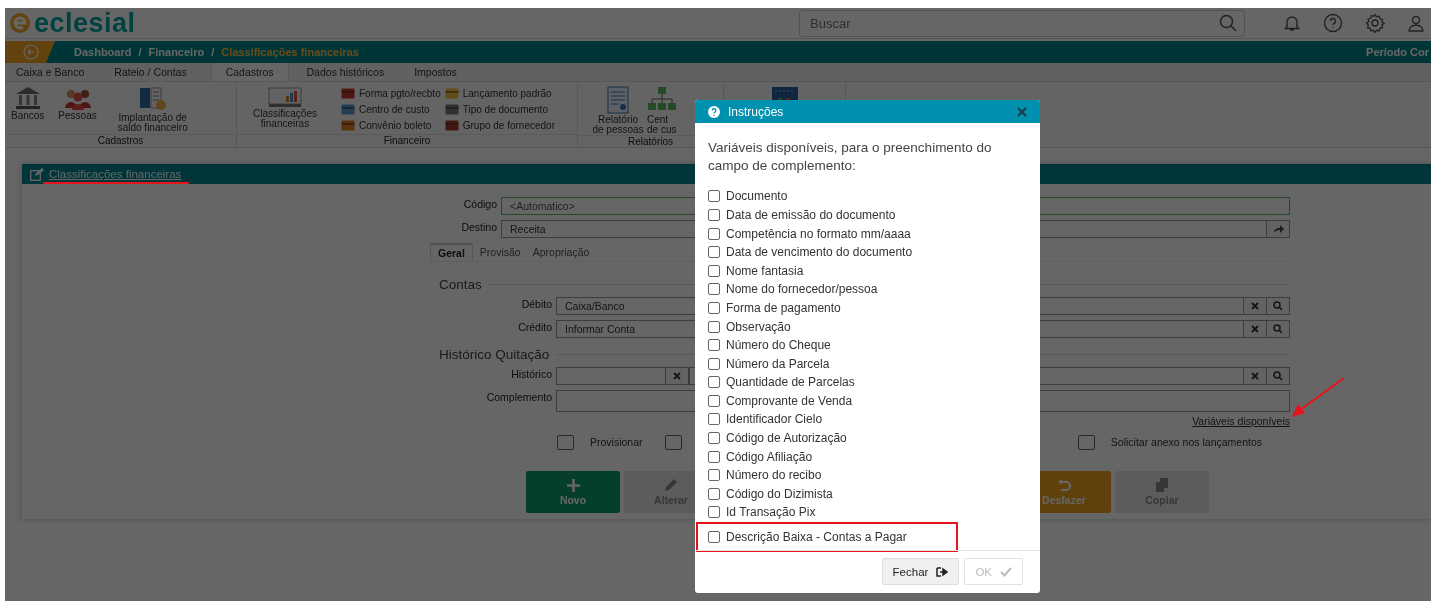 The image size is (1431, 601). I want to click on variable-label: Competência no formato mm/aaaa, so click(818, 233).